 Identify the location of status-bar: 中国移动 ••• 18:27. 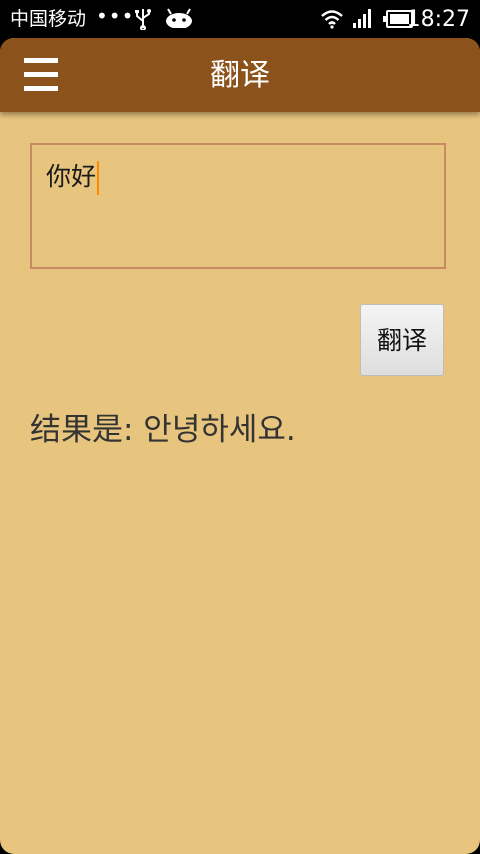
(240, 19).